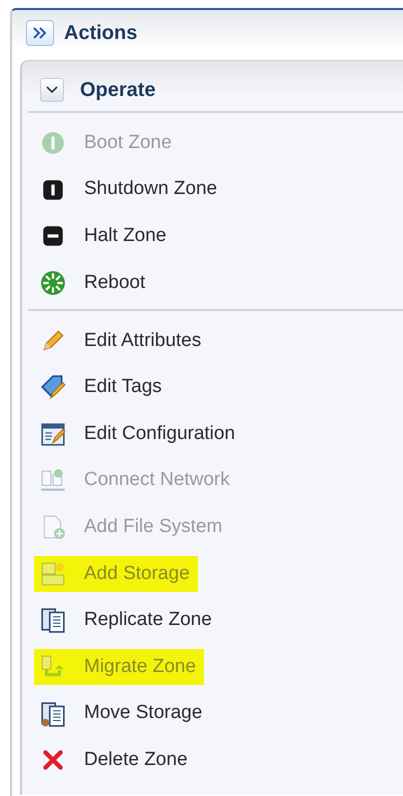 The width and height of the screenshot is (403, 796). I want to click on form-edit-icon, so click(53, 433).